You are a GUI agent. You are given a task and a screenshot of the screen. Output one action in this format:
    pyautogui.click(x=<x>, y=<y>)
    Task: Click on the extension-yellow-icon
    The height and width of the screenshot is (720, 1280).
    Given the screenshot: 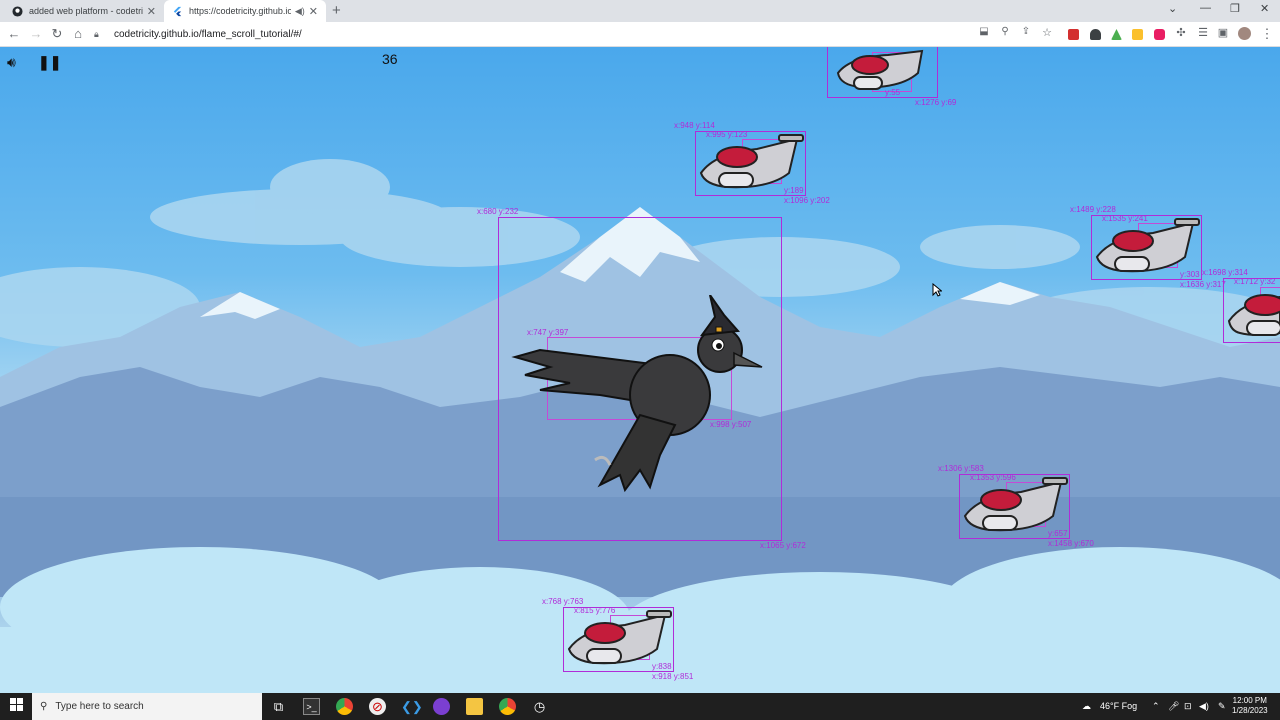 What is the action you would take?
    pyautogui.click(x=1137, y=34)
    